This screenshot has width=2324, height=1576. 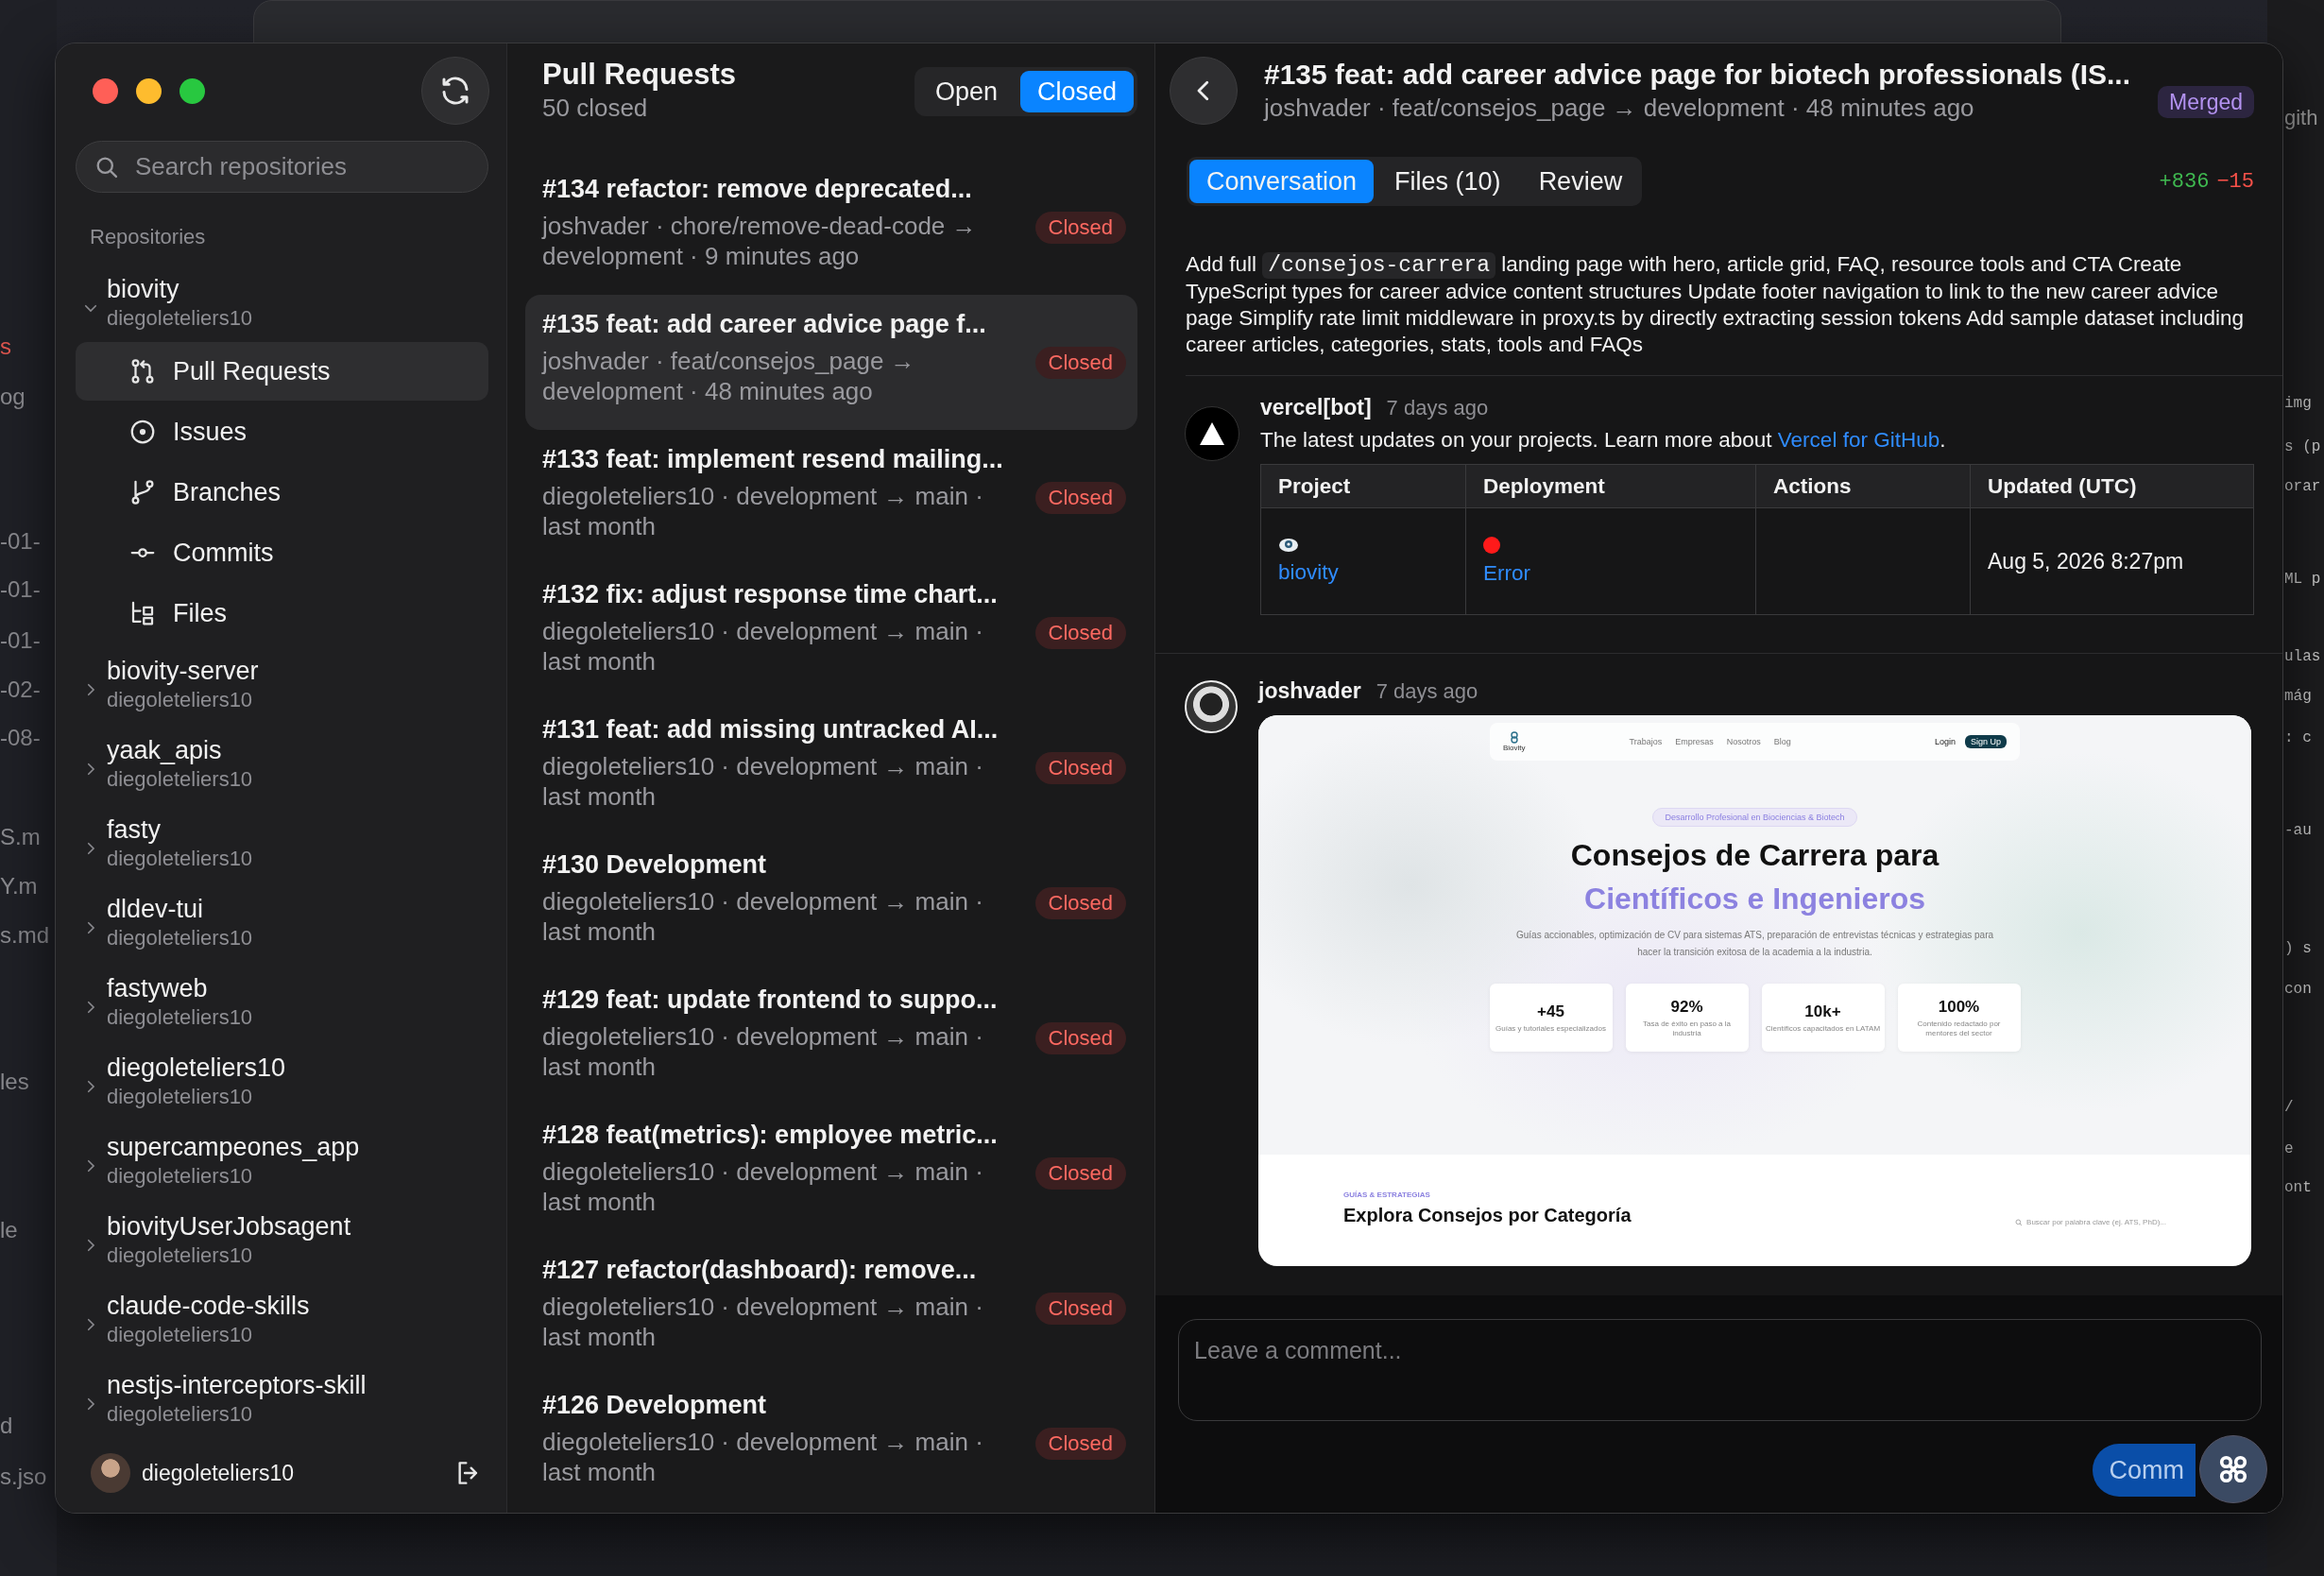 What do you see at coordinates (237, 1385) in the screenshot?
I see `repository-name: nestjs-interceptors-skill` at bounding box center [237, 1385].